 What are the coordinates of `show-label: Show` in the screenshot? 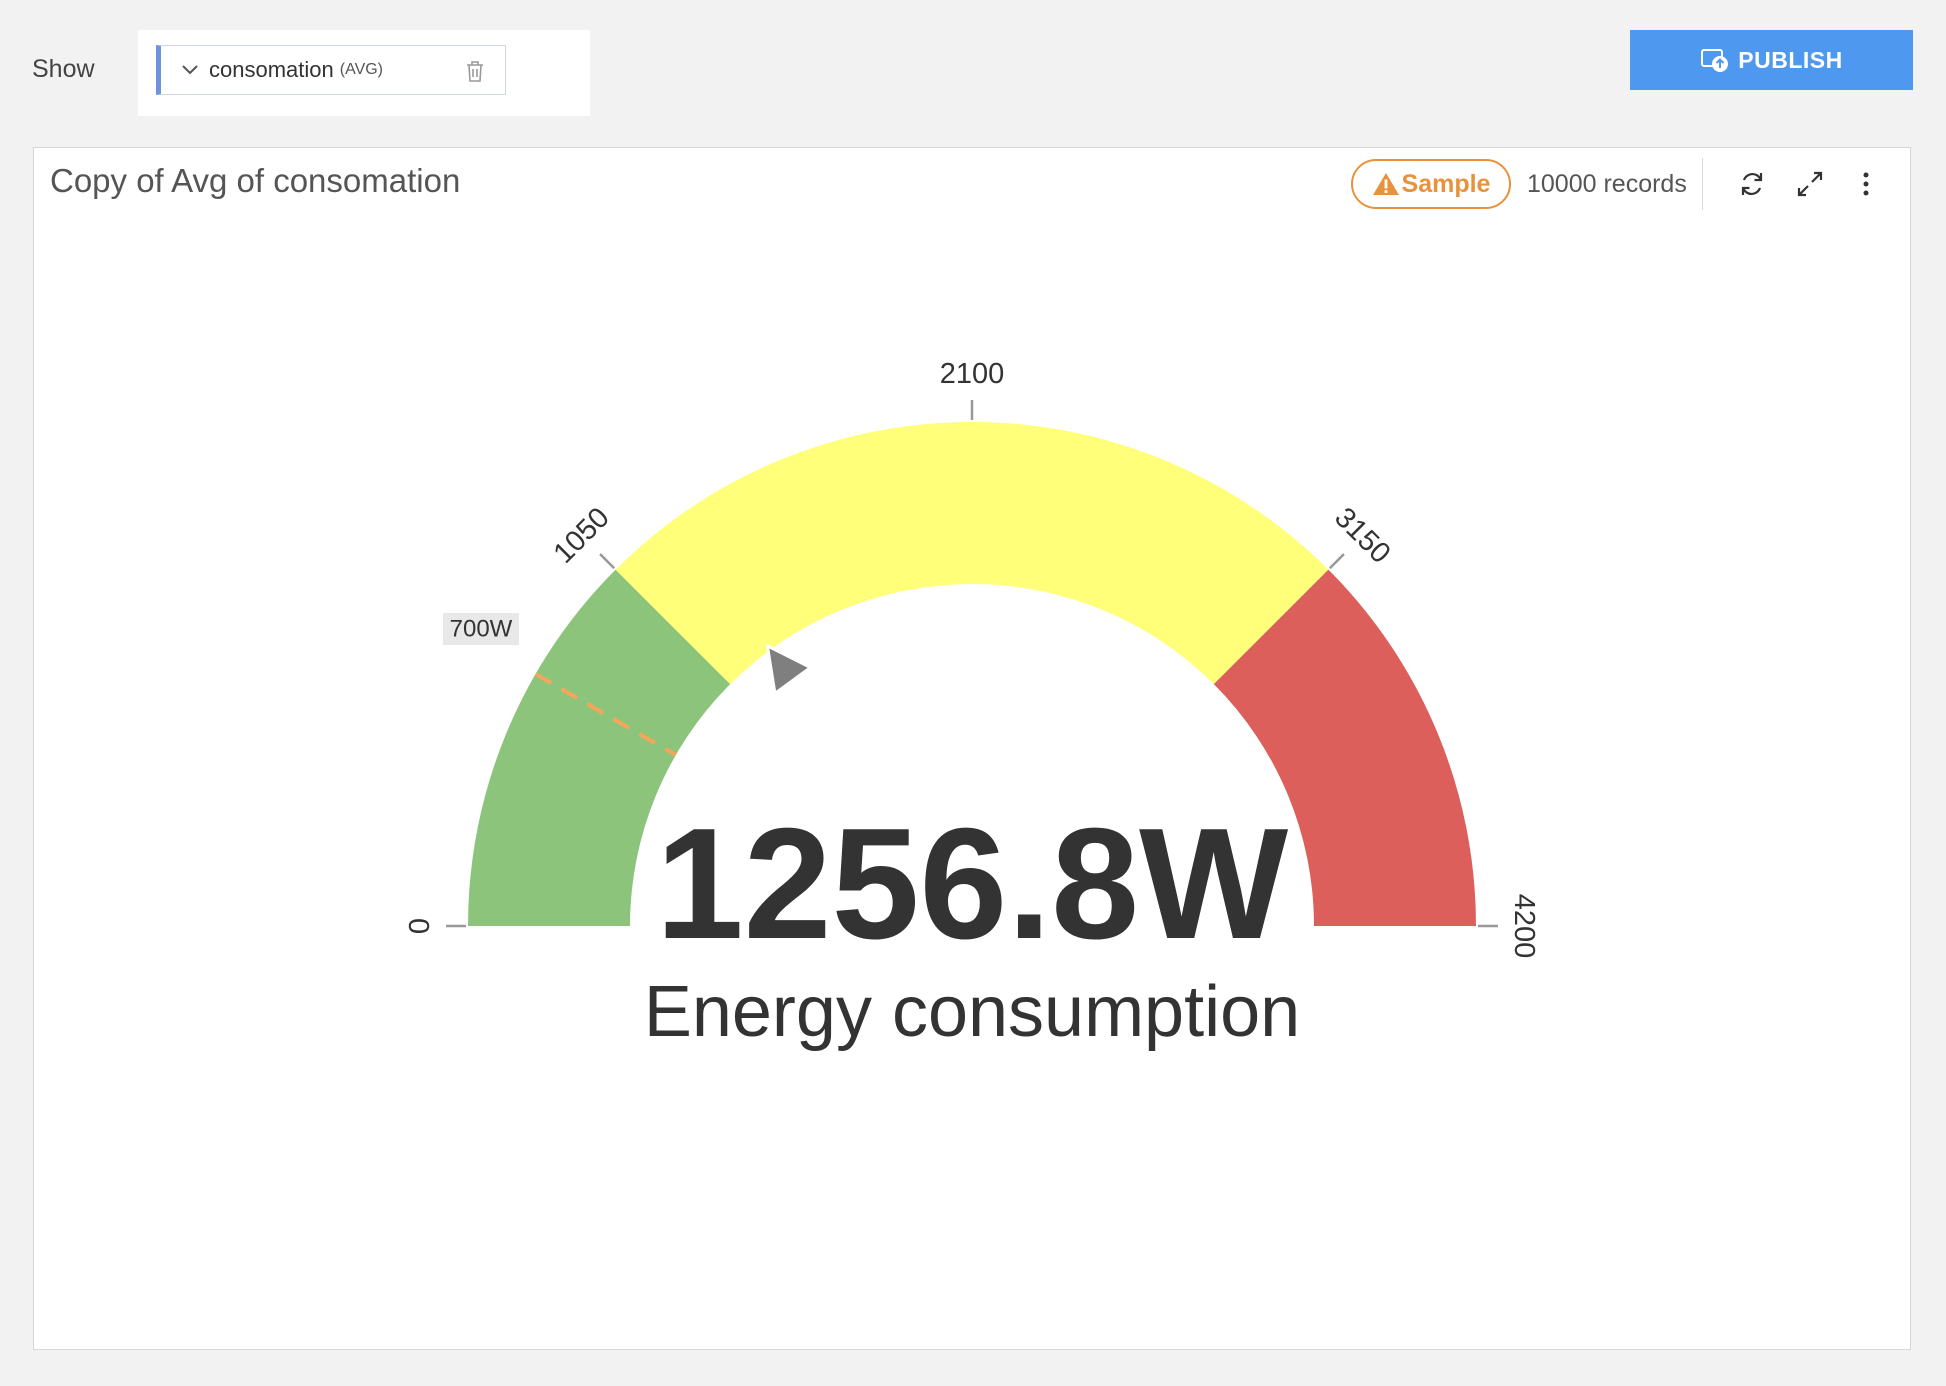 It's located at (63, 69).